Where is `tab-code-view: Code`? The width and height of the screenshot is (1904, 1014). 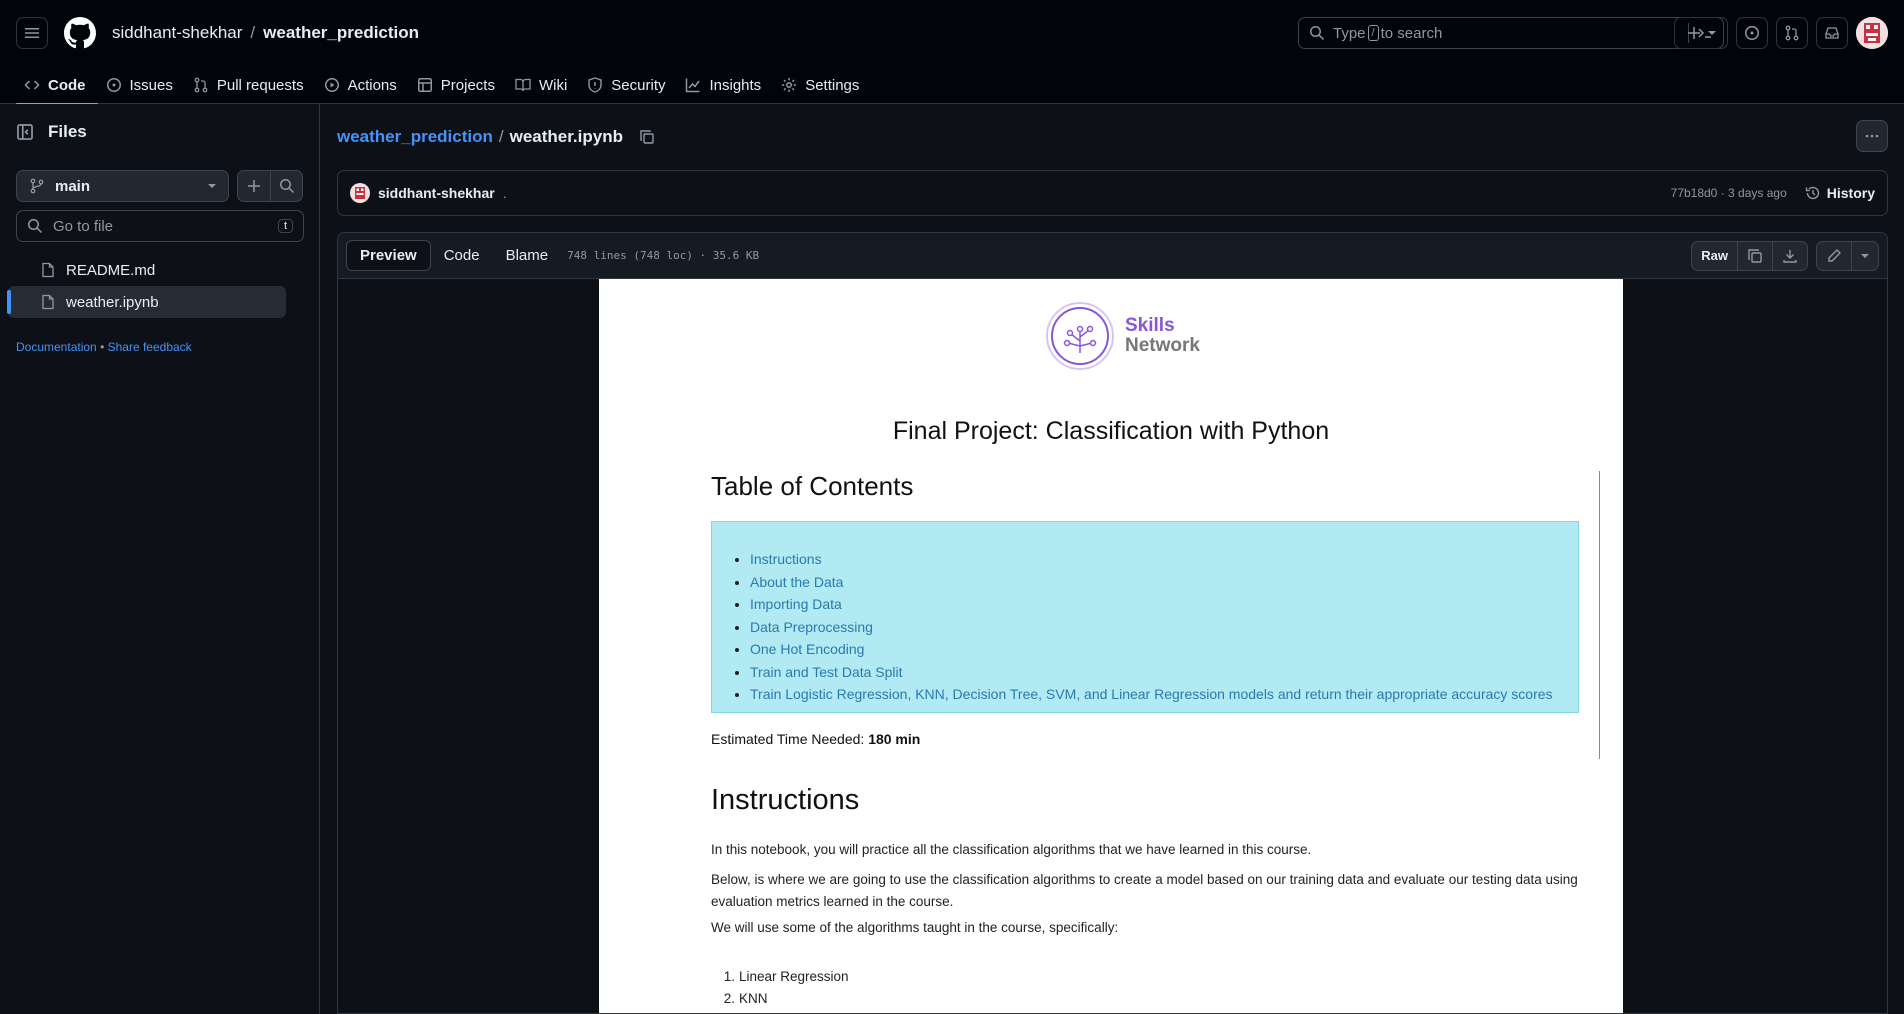
tab-code-view: Code is located at coordinates (462, 255).